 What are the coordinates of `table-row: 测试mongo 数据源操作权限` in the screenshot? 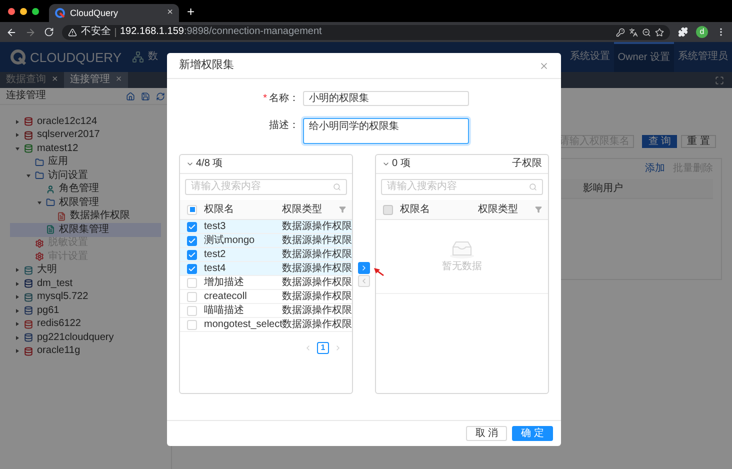 It's located at (266, 241).